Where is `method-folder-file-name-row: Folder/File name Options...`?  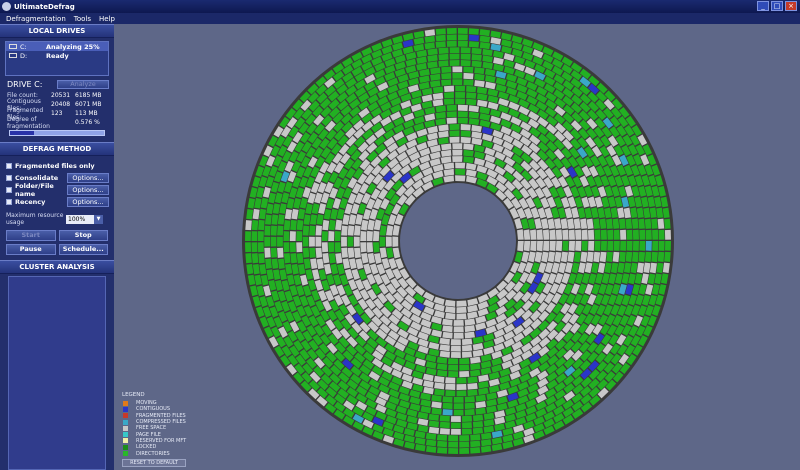 method-folder-file-name-row: Folder/File name Options... is located at coordinates (60, 190).